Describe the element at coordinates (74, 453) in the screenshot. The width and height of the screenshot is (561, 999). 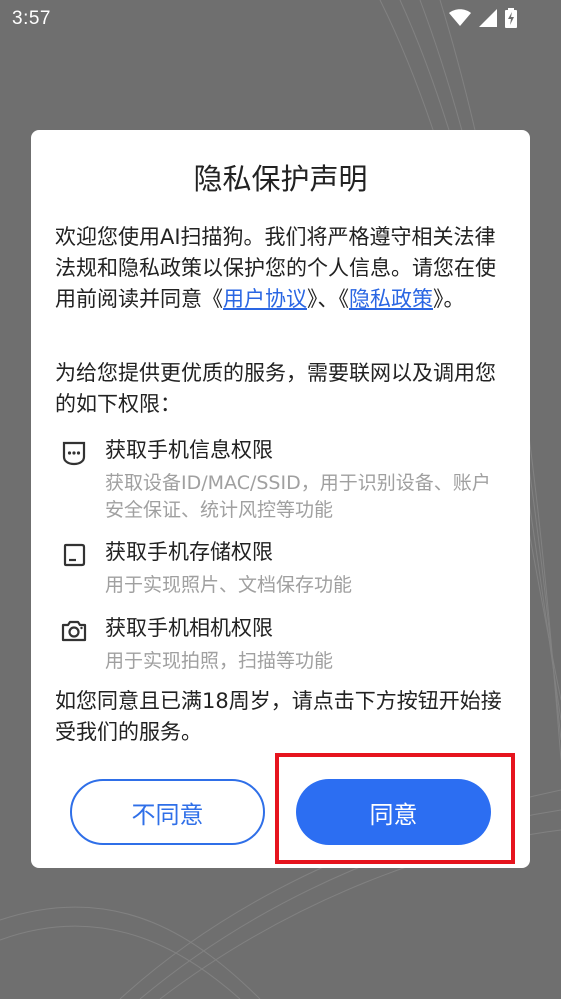
I see `phone-info-icon` at that location.